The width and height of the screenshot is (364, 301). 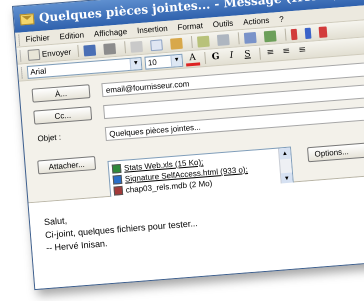 I want to click on flag-button, so click(x=324, y=31).